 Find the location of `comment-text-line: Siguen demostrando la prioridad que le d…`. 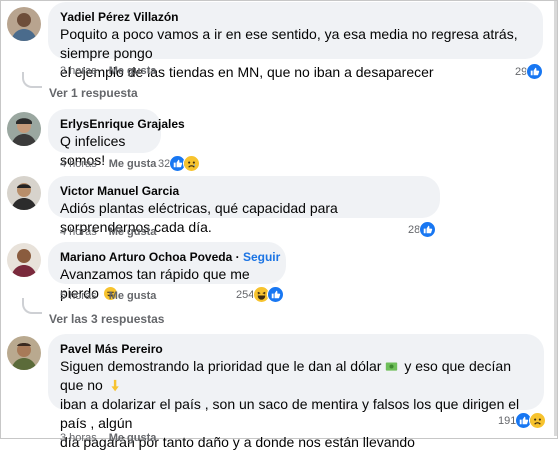

comment-text-line: Siguen demostrando la prioridad que le d… is located at coordinates (296, 376).